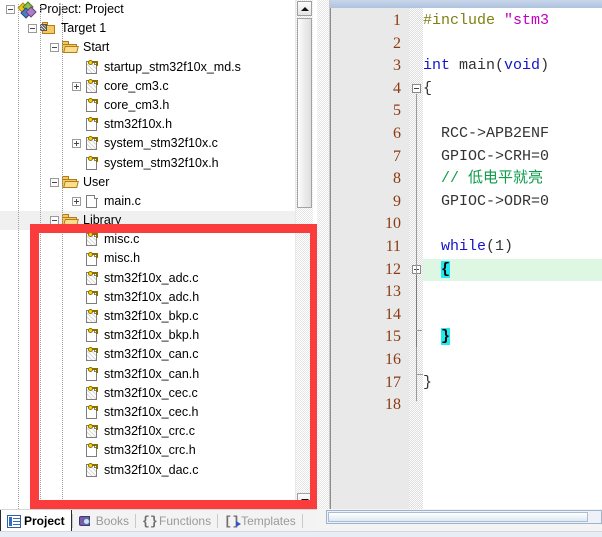  What do you see at coordinates (150, 450) in the screenshot?
I see `tree-item: stm32f10x_crc.h` at bounding box center [150, 450].